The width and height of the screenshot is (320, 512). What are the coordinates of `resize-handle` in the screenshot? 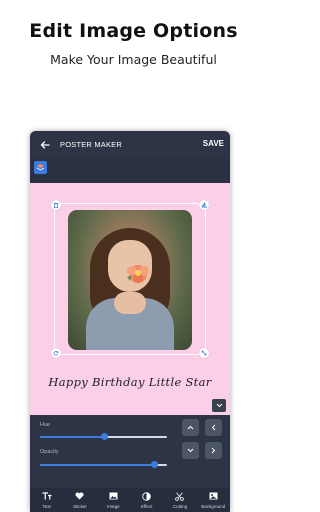 It's located at (204, 353).